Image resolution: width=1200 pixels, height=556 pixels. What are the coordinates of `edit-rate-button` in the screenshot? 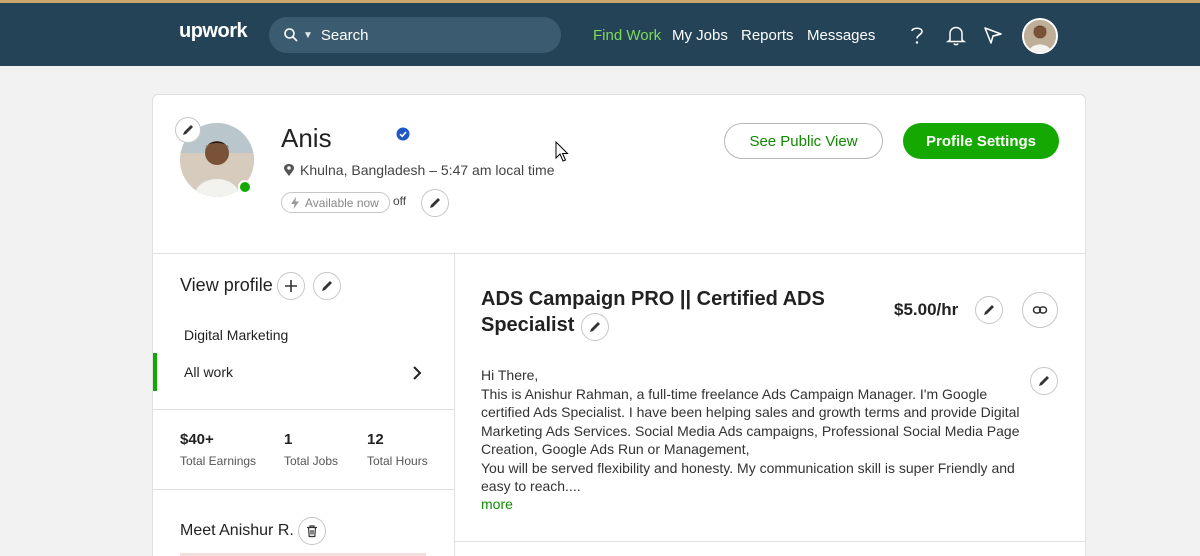 It's located at (989, 310).